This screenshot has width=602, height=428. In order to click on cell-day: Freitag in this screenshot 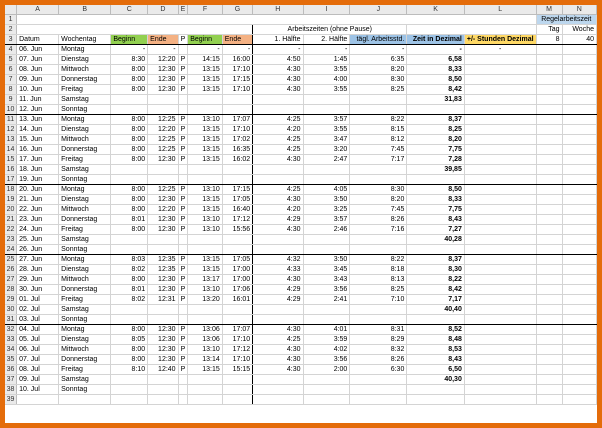, I will do `click(85, 89)`.